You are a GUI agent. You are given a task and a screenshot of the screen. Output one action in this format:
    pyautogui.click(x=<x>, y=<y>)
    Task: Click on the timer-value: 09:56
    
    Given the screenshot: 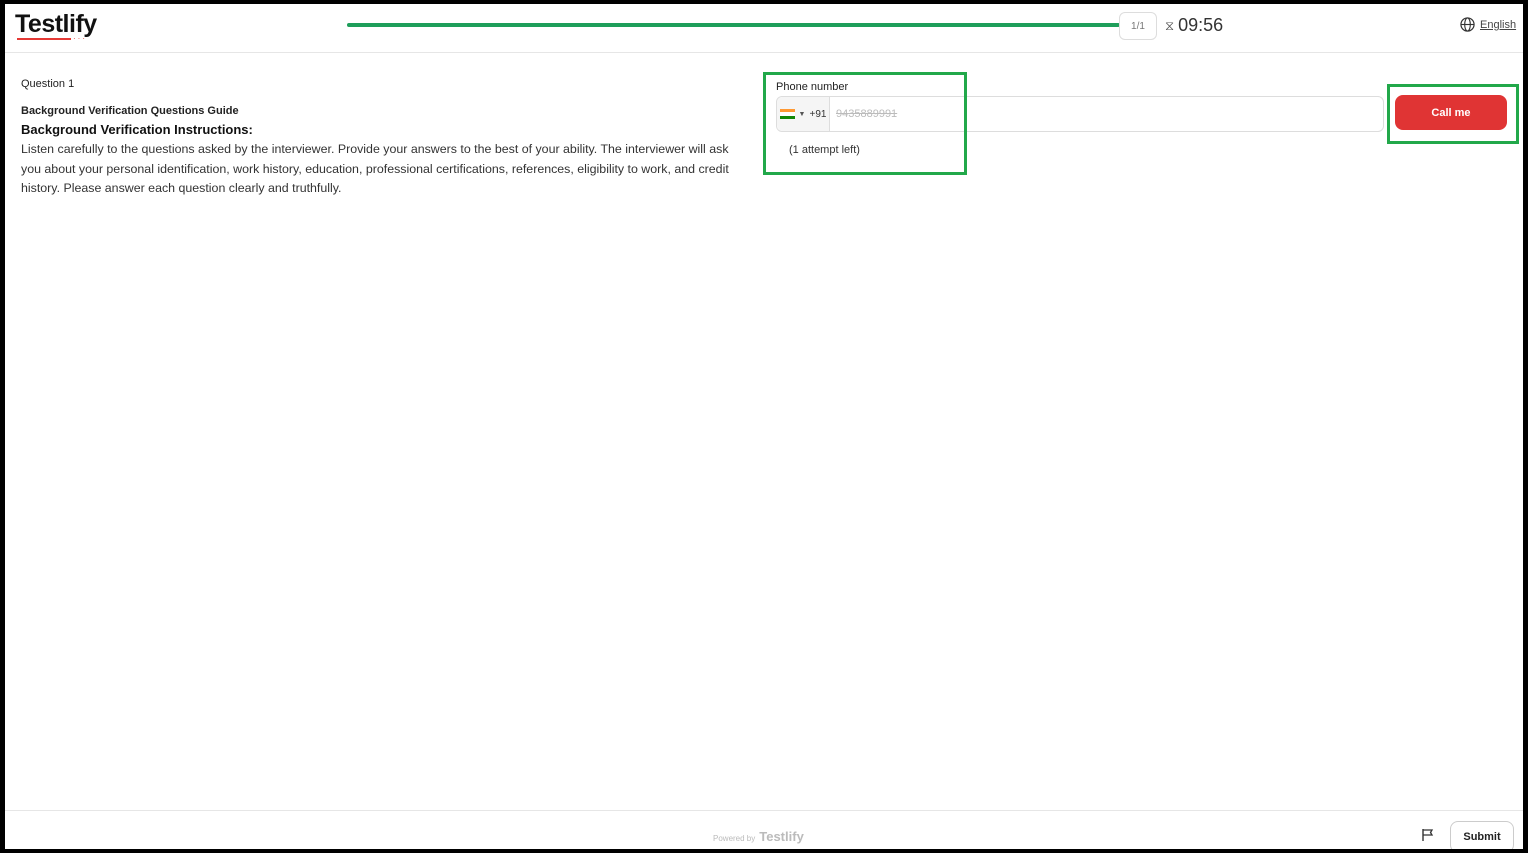 What is the action you would take?
    pyautogui.click(x=1201, y=25)
    